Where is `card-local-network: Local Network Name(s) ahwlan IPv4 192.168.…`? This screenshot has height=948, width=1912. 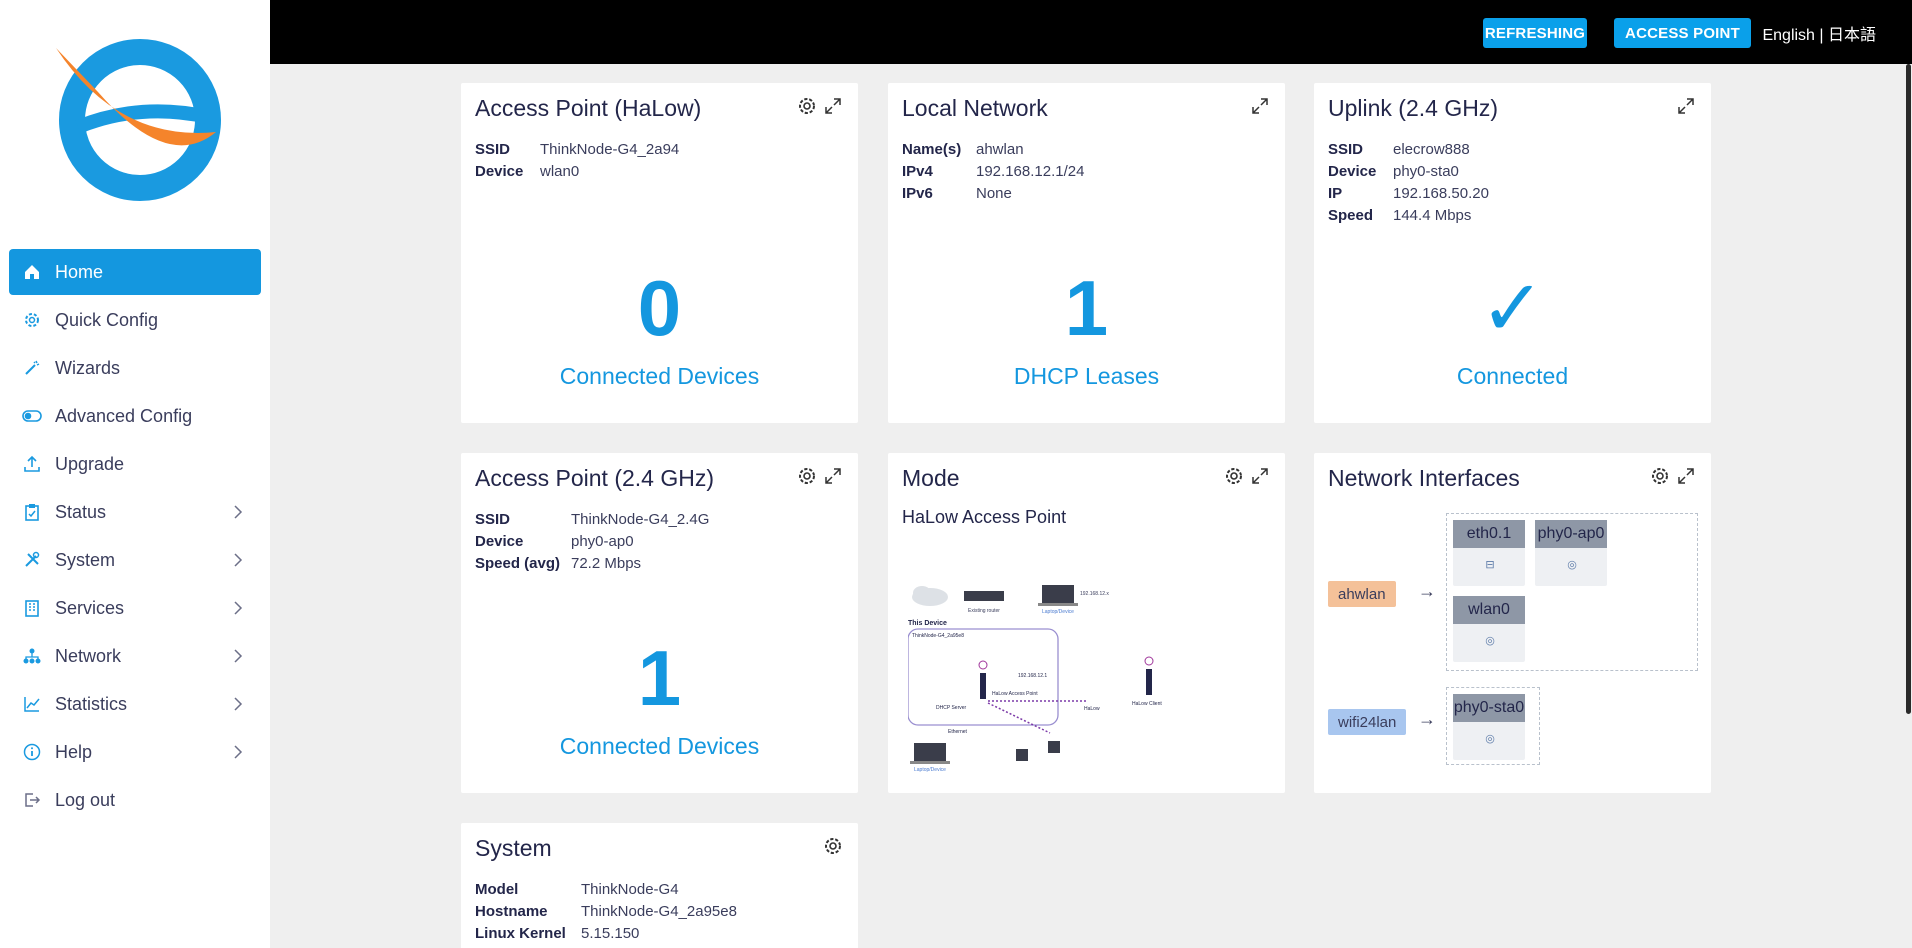 card-local-network: Local Network Name(s) ahwlan IPv4 192.168.… is located at coordinates (1086, 253).